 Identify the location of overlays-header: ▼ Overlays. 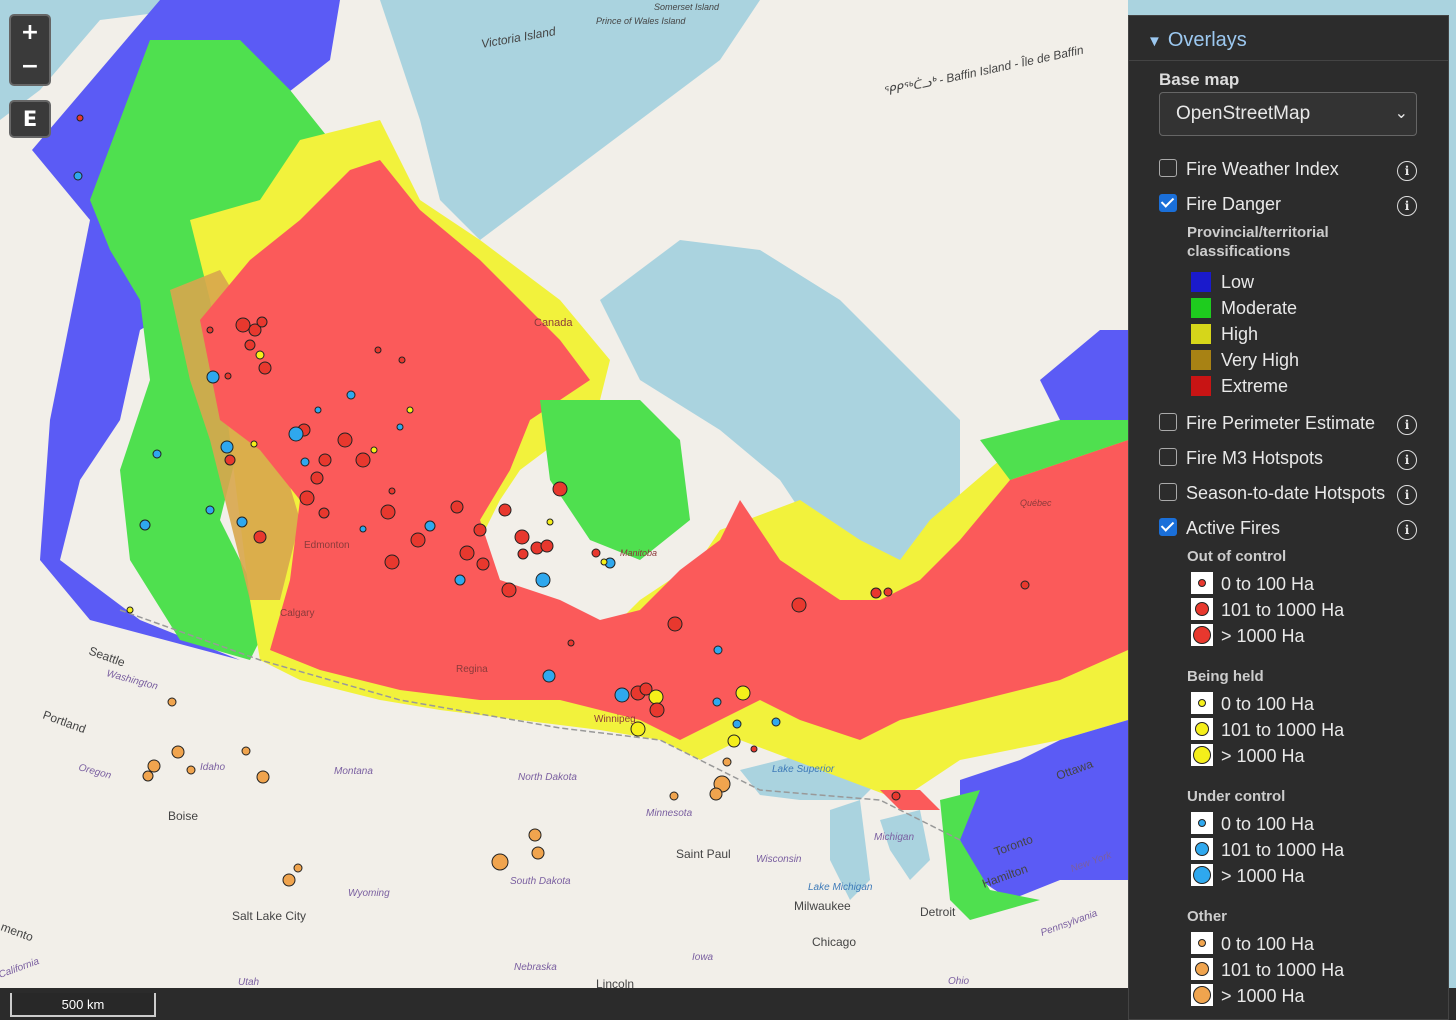
(1288, 38).